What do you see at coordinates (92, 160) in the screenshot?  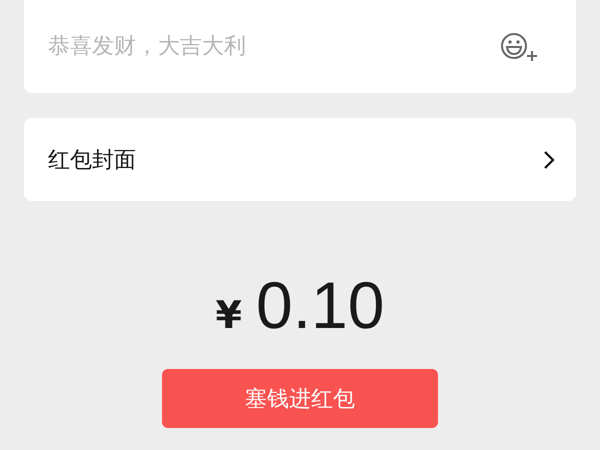 I see `cover-label: 红包封面` at bounding box center [92, 160].